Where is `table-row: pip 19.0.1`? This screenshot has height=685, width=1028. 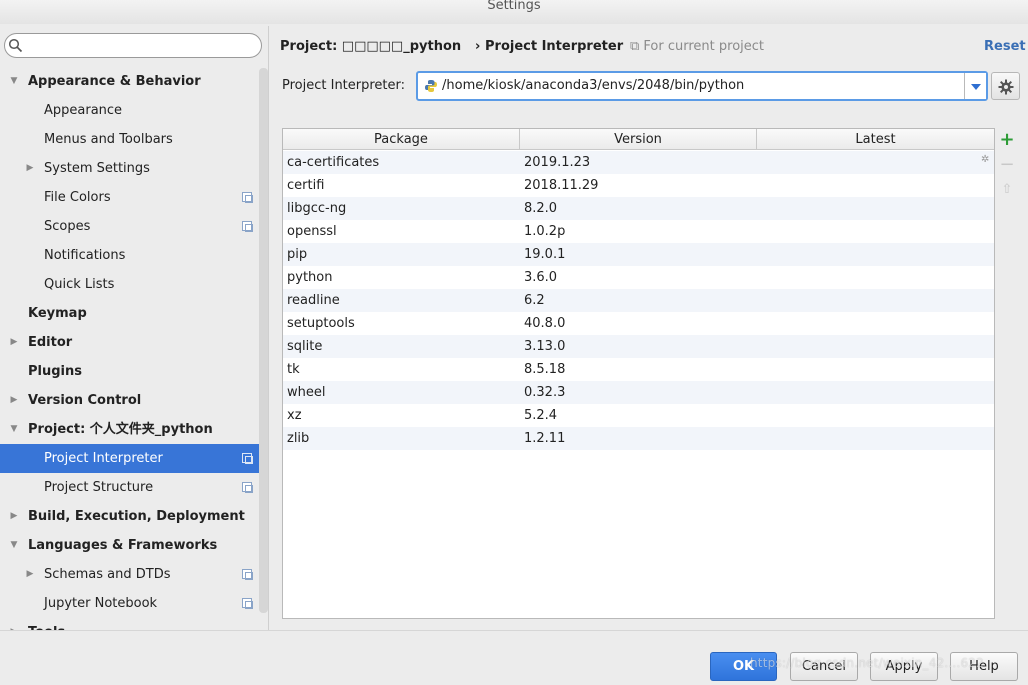
table-row: pip 19.0.1 is located at coordinates (638, 254).